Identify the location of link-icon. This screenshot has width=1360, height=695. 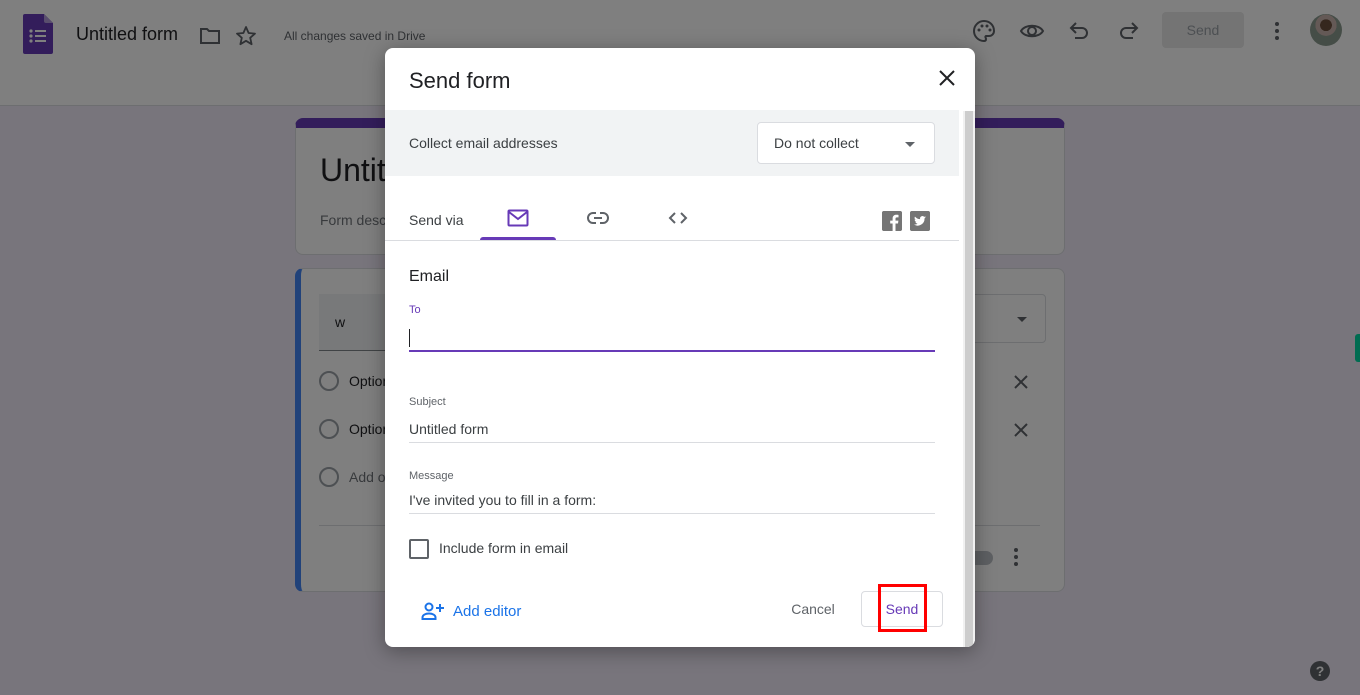
(598, 218).